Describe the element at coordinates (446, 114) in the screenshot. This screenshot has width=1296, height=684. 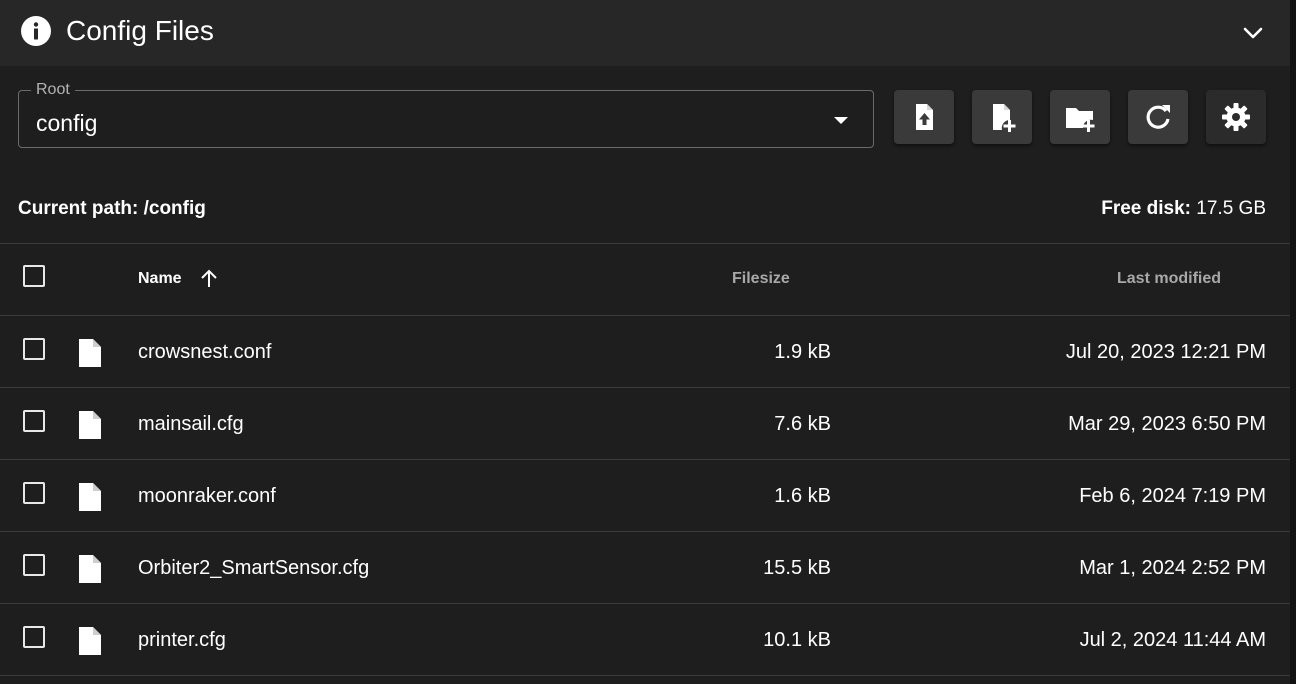
I see `root-select: Root config` at that location.